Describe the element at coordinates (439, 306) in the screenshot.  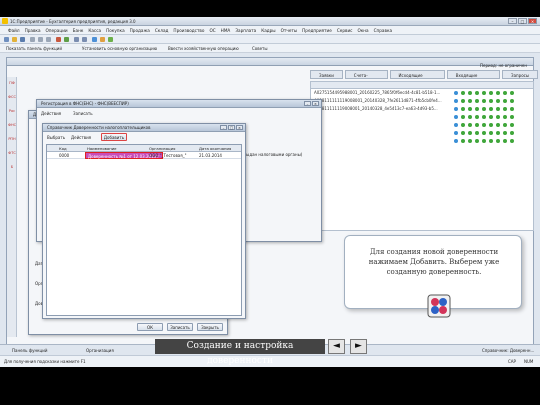
I see `pointer-hand-icon` at that location.